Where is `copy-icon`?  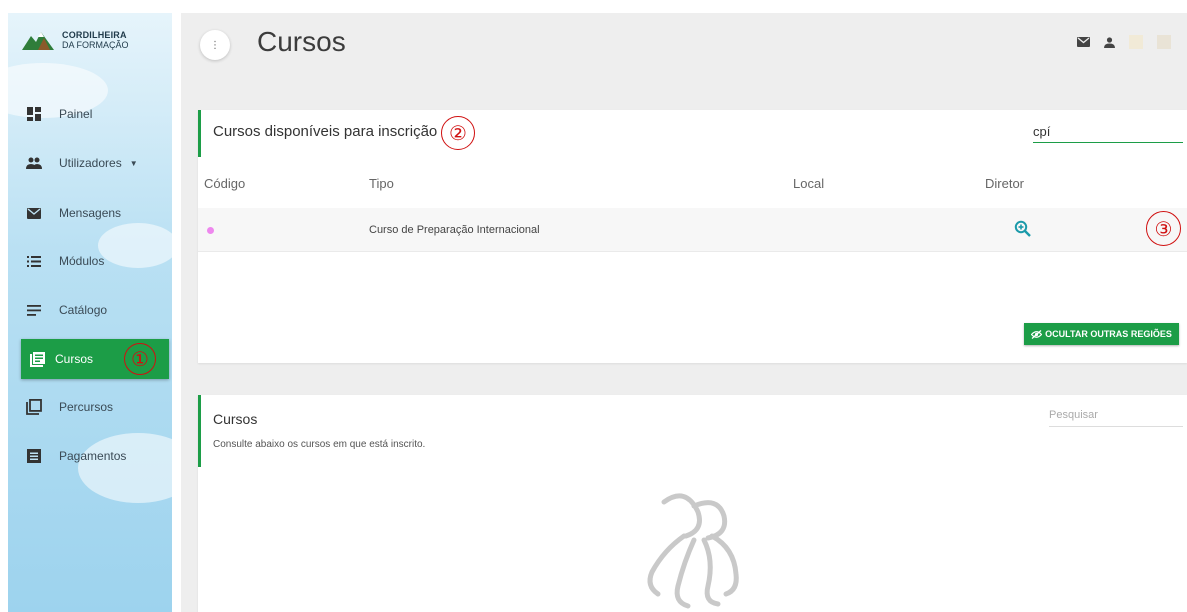
copy-icon is located at coordinates (34, 407).